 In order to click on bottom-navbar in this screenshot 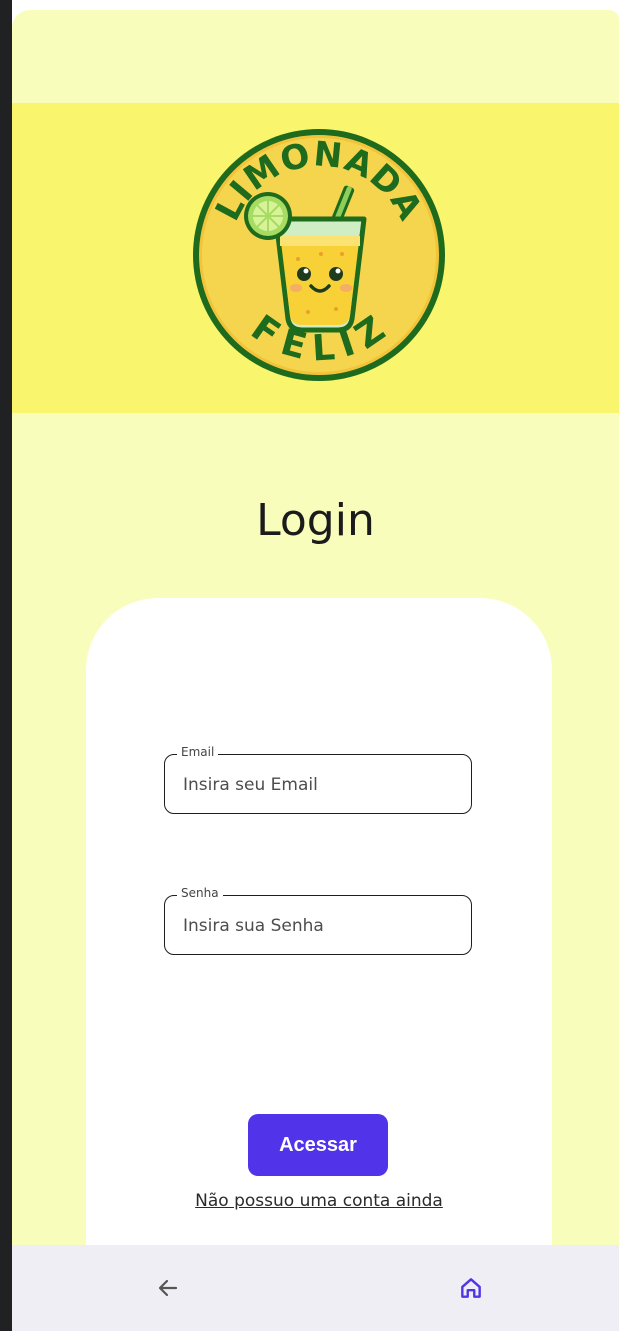, I will do `click(315, 1288)`.